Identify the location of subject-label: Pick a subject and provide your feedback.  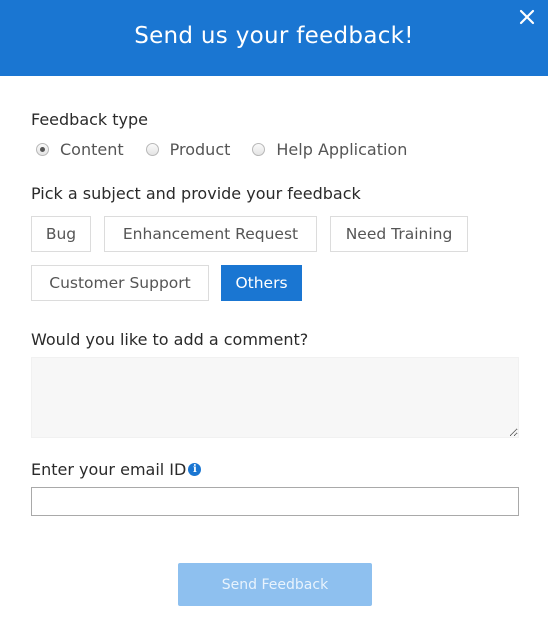
(196, 193).